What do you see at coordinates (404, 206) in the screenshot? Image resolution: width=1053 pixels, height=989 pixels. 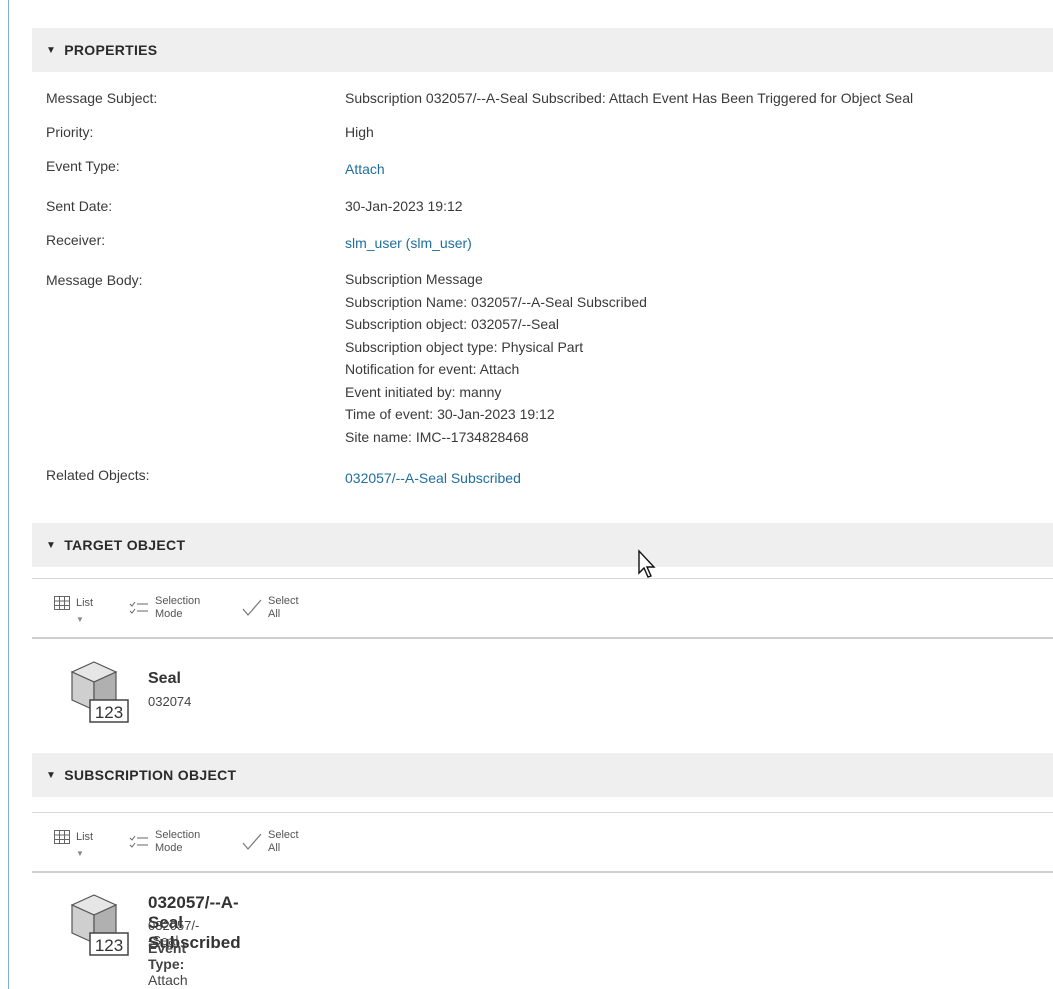 I see `sent-date-value: 30-Jan-2023 19:12` at bounding box center [404, 206].